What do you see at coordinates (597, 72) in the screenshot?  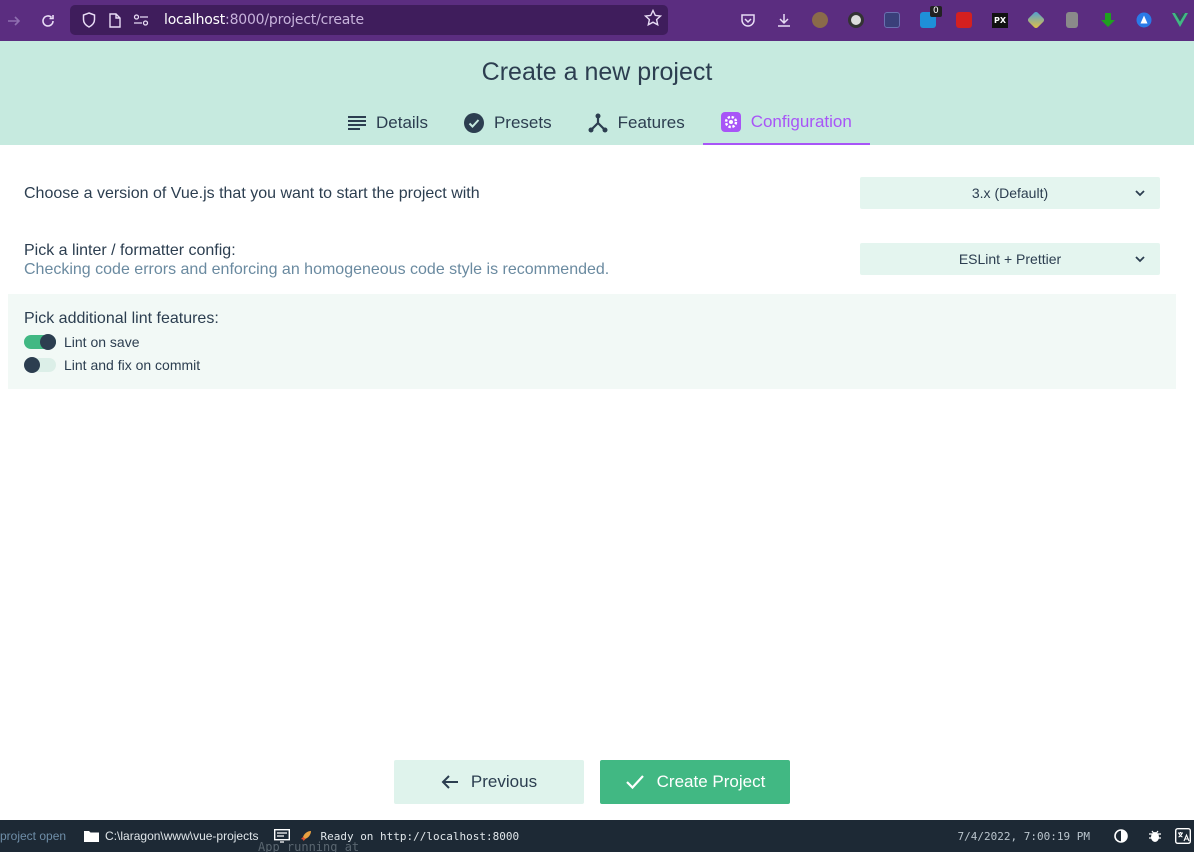 I see `page-title: Create a new project` at bounding box center [597, 72].